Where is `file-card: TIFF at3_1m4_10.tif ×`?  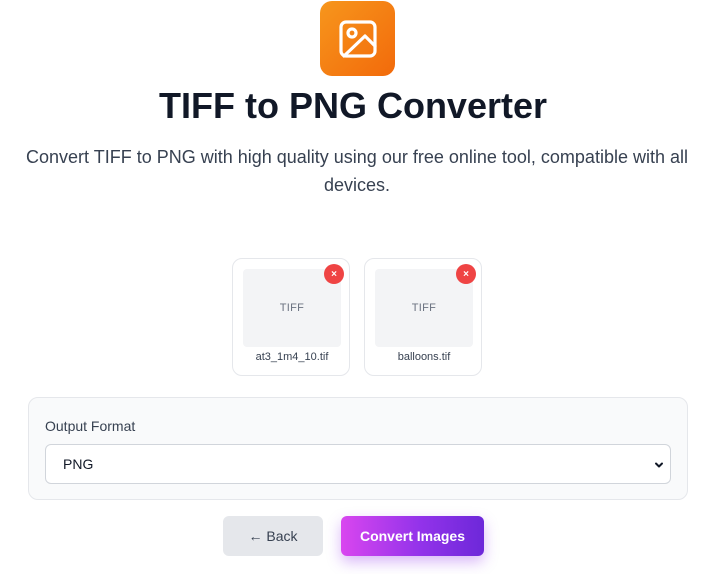
file-card: TIFF at3_1m4_10.tif × is located at coordinates (291, 317).